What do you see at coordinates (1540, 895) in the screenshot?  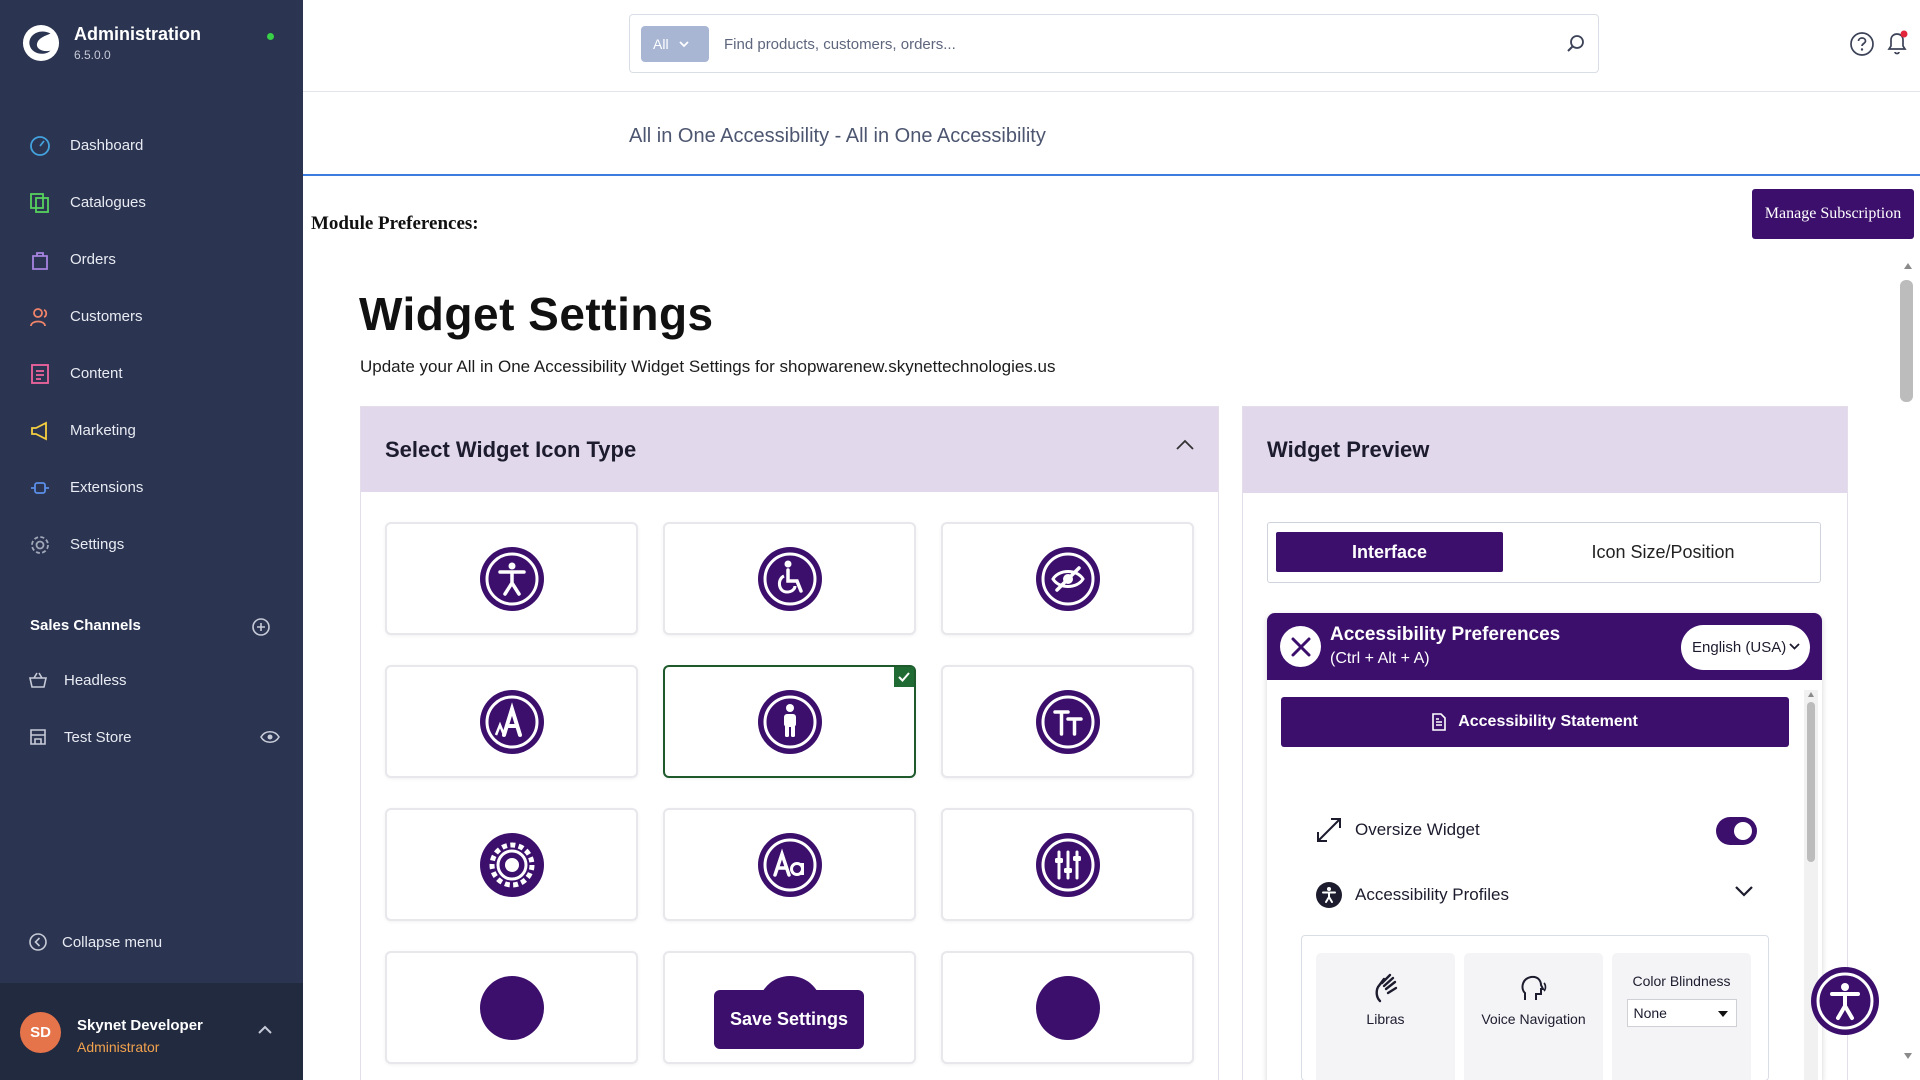 I see `accessibility-profiles-row: Accessibility Profiles` at bounding box center [1540, 895].